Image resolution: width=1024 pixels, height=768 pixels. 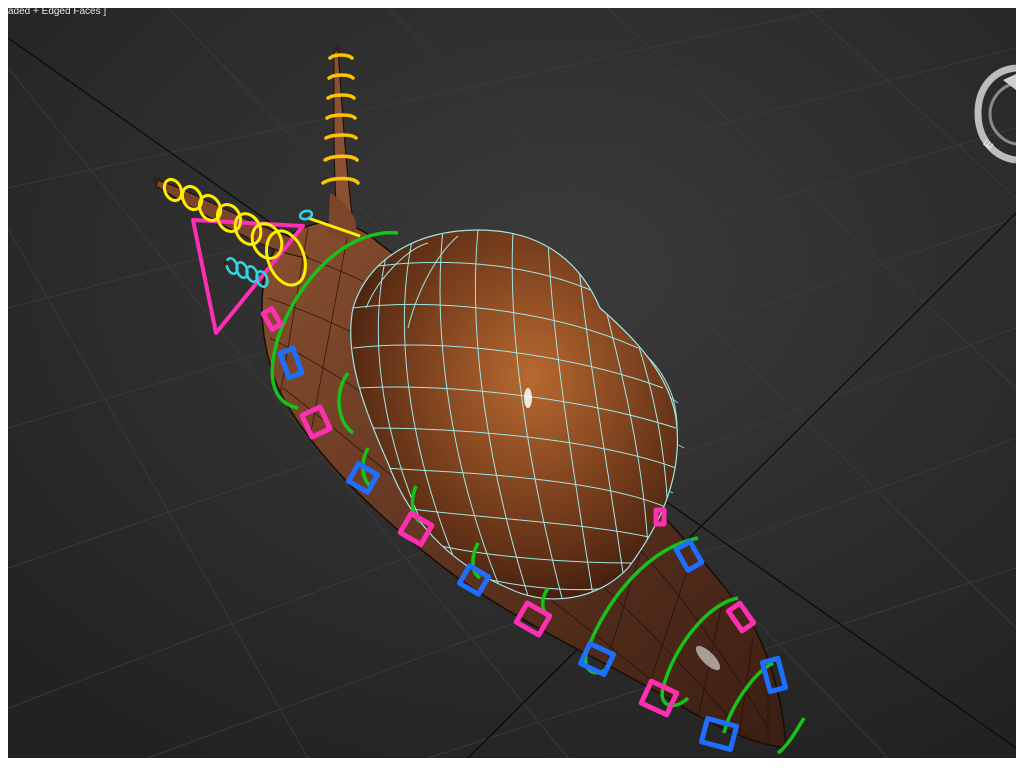 What do you see at coordinates (156, 180) in the screenshot?
I see `left-eye-tip` at bounding box center [156, 180].